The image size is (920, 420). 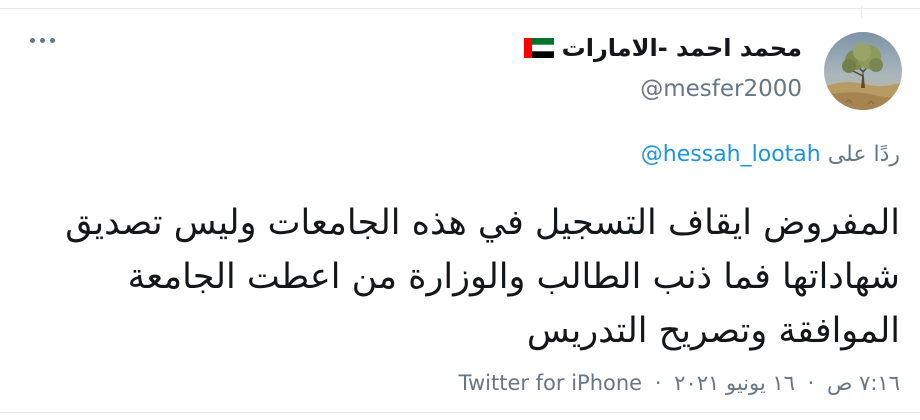 I want to click on top-divider, so click(x=460, y=8).